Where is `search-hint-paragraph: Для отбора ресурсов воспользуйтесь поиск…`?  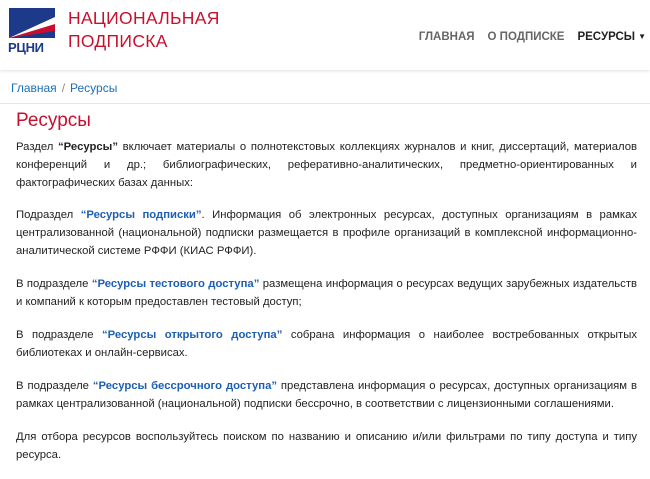
search-hint-paragraph: Для отбора ресурсов воспользуйтесь поиск… is located at coordinates (326, 446).